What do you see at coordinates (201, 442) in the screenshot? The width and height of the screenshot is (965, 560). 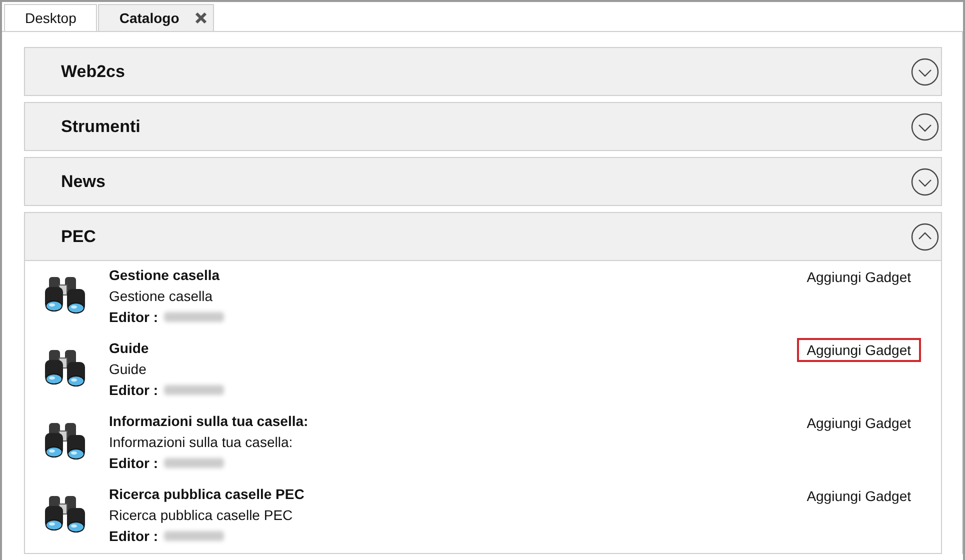 I see `gadget-description: Informazioni sulla tua casella:` at bounding box center [201, 442].